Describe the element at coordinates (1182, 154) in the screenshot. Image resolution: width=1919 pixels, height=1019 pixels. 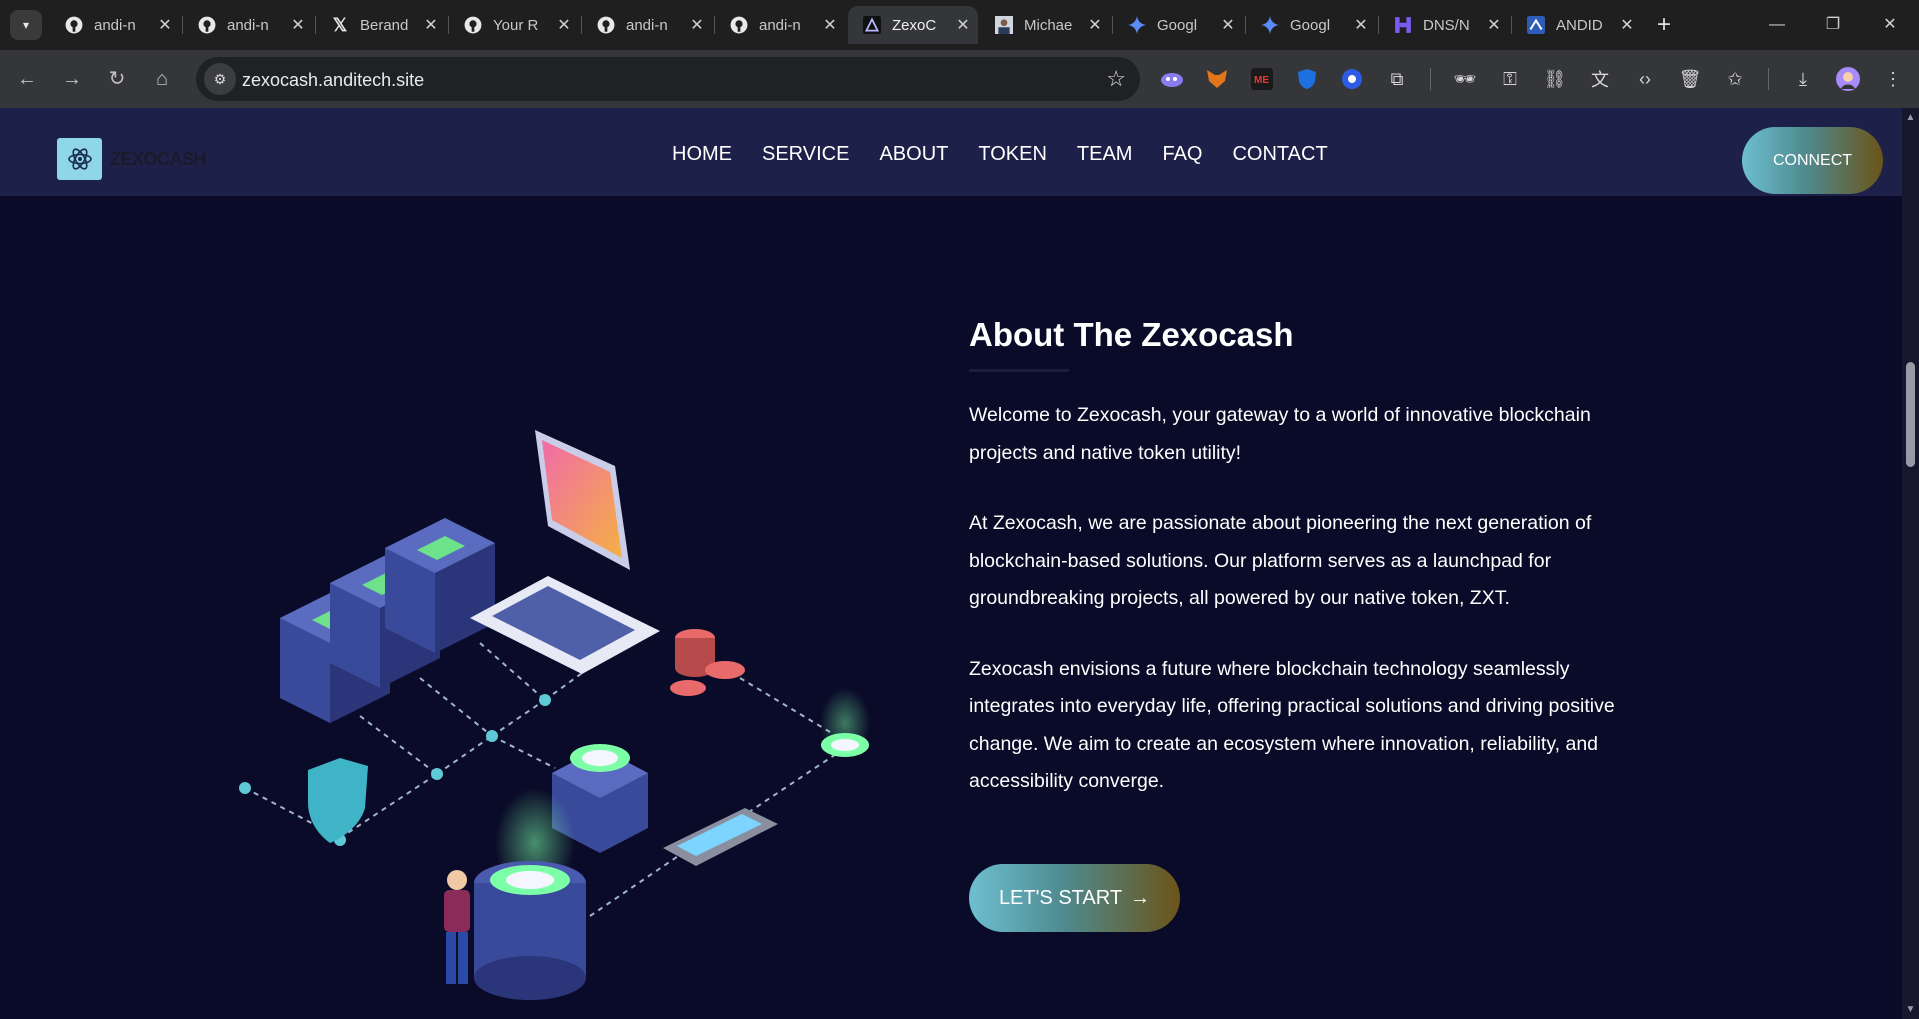
I see `nav-faq: FAQ` at that location.